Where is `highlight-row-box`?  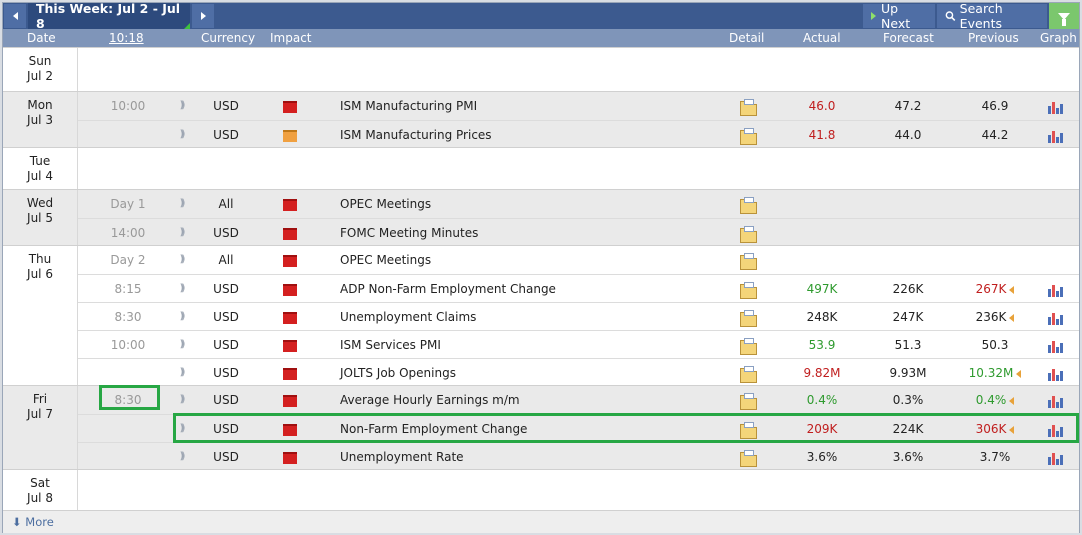 highlight-row-box is located at coordinates (626, 428).